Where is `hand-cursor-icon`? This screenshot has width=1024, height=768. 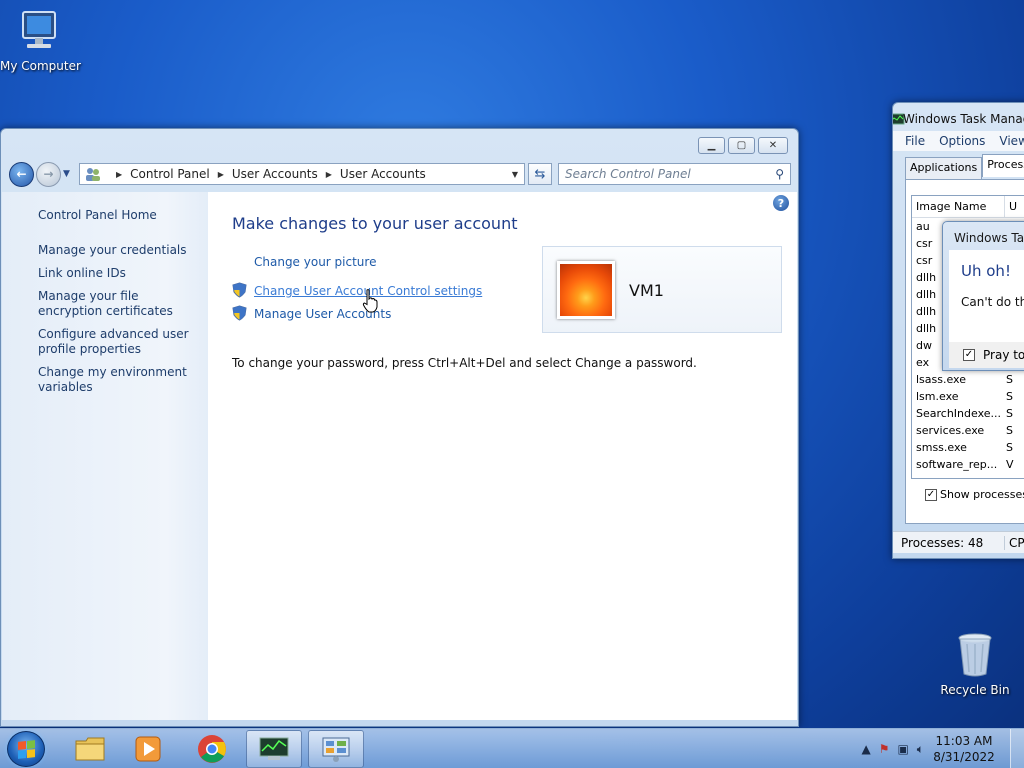
hand-cursor-icon is located at coordinates (370, 301).